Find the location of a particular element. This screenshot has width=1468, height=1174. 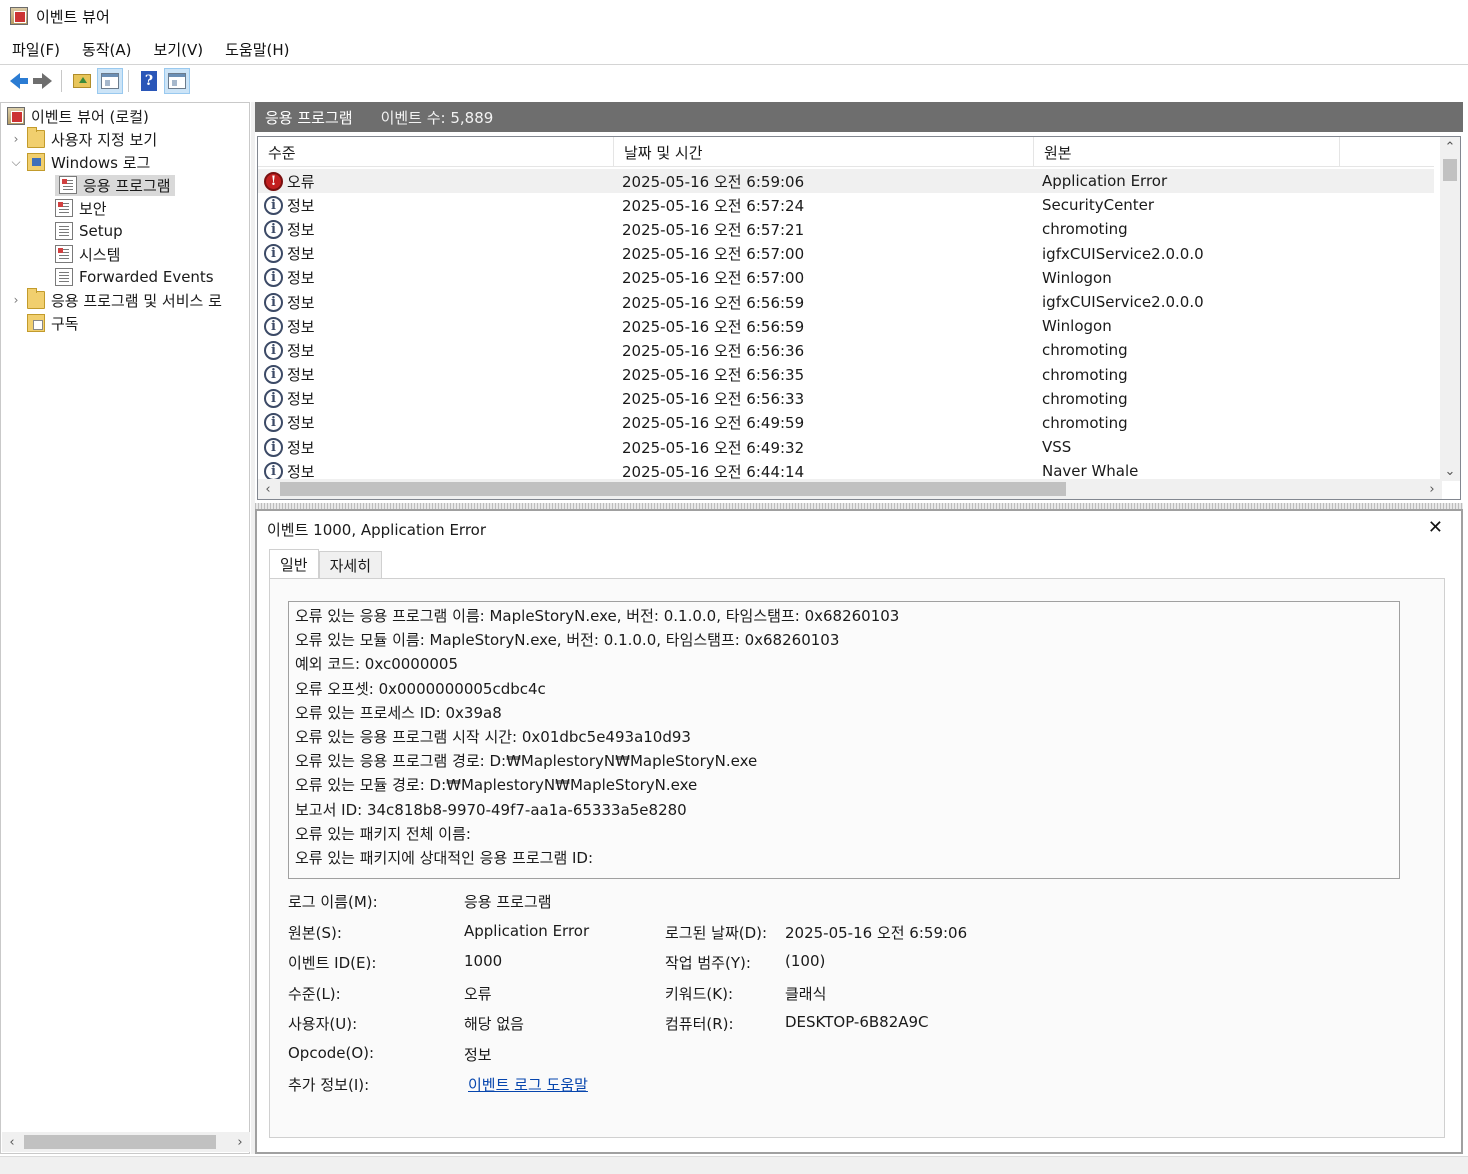

status-bar is located at coordinates (734, 1165).